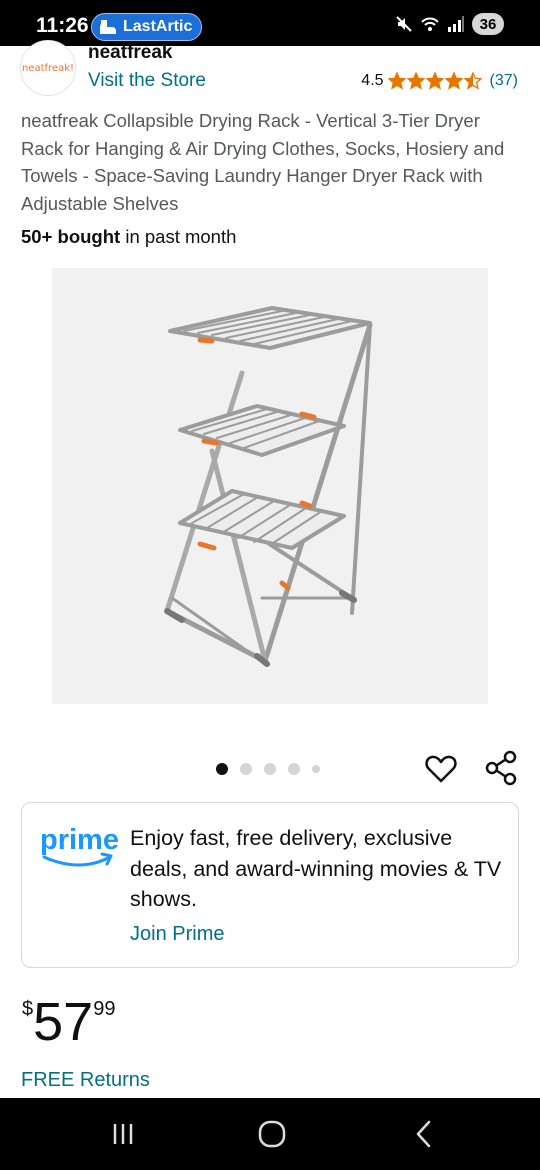  Describe the element at coordinates (63, 1022) in the screenshot. I see `price-whole: 57` at that location.